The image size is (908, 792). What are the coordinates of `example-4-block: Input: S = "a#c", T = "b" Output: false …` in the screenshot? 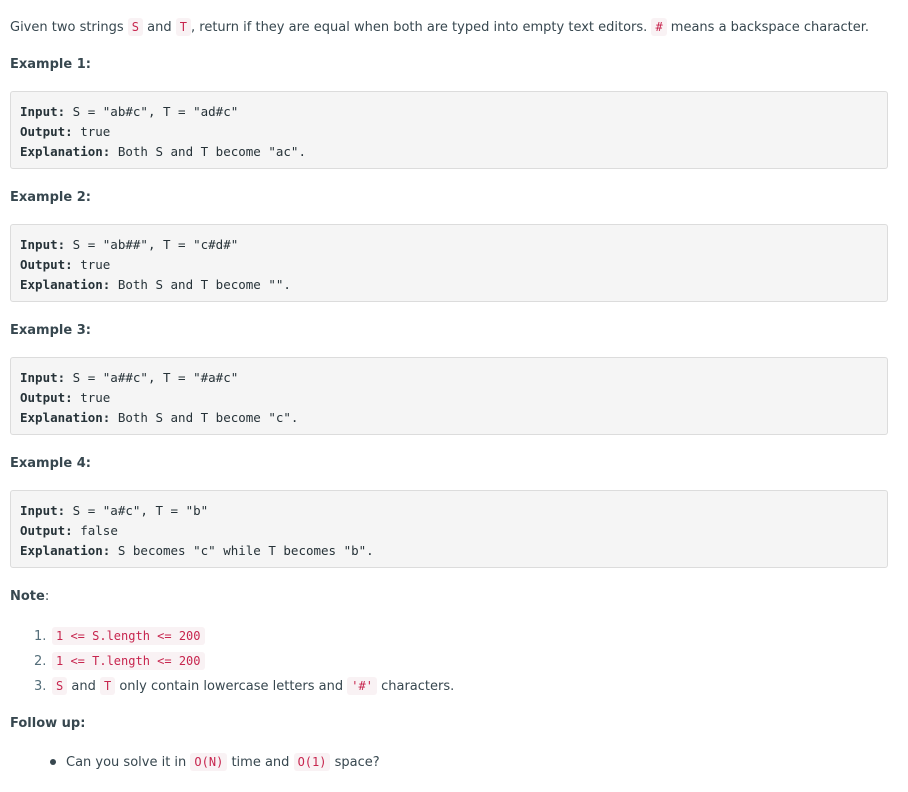 It's located at (449, 529).